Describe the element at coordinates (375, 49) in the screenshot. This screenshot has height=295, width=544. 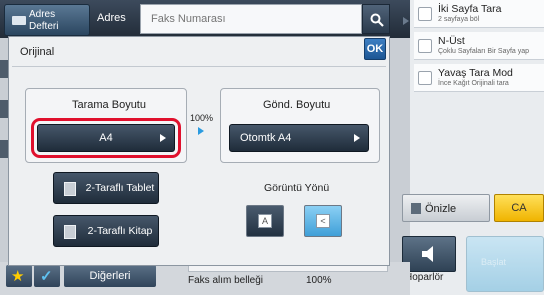
I see `ok-button: OK` at that location.